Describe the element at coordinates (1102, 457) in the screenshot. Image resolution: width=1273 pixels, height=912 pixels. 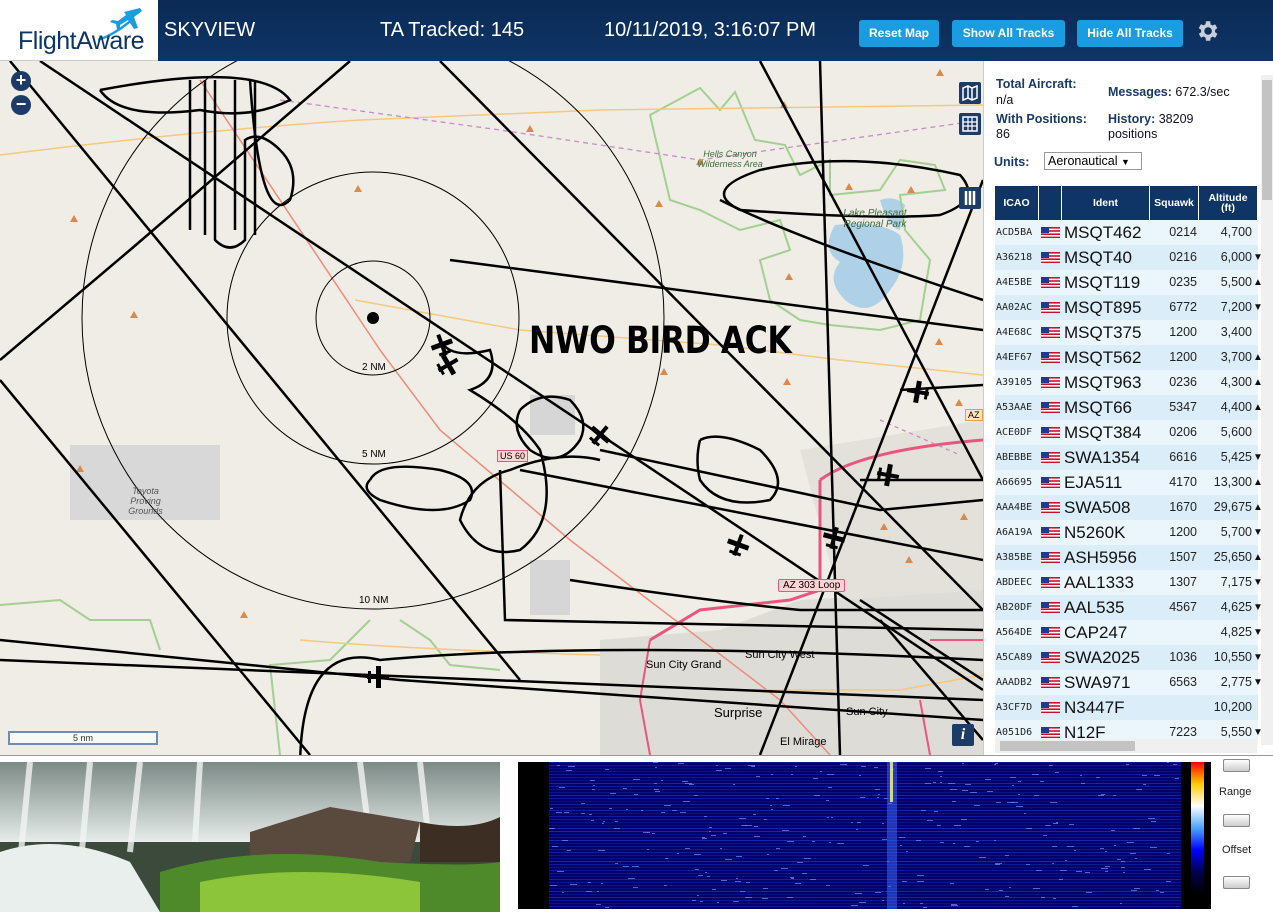
I see `ident-cell: SWA1354` at that location.